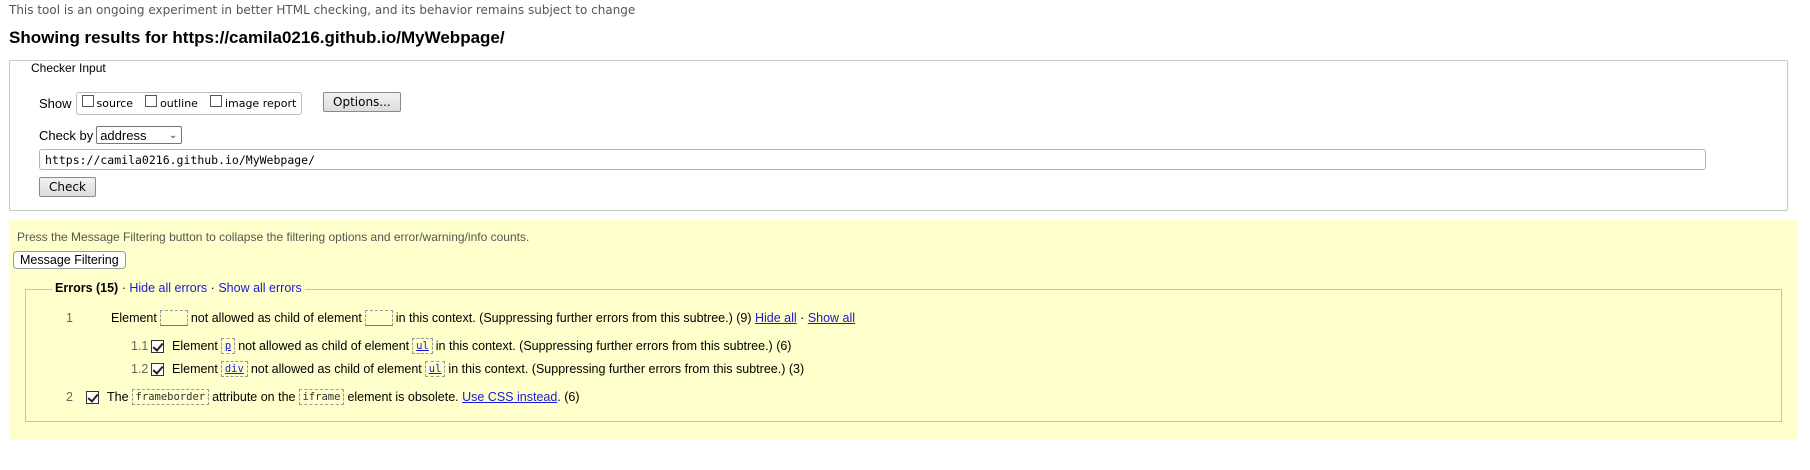 Image resolution: width=1810 pixels, height=470 pixels. What do you see at coordinates (55, 103) in the screenshot?
I see `show-label: Show` at bounding box center [55, 103].